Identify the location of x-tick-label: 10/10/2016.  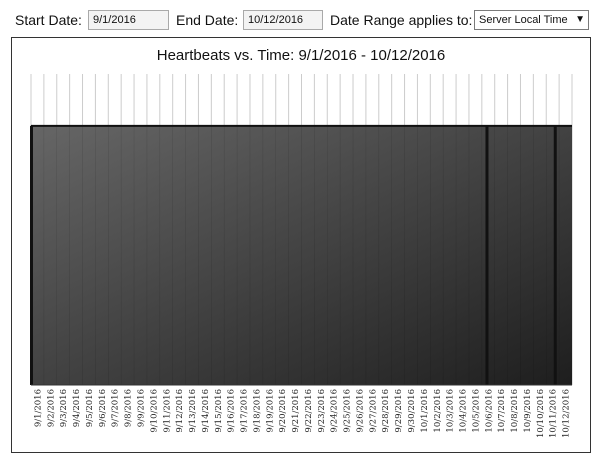
(541, 413).